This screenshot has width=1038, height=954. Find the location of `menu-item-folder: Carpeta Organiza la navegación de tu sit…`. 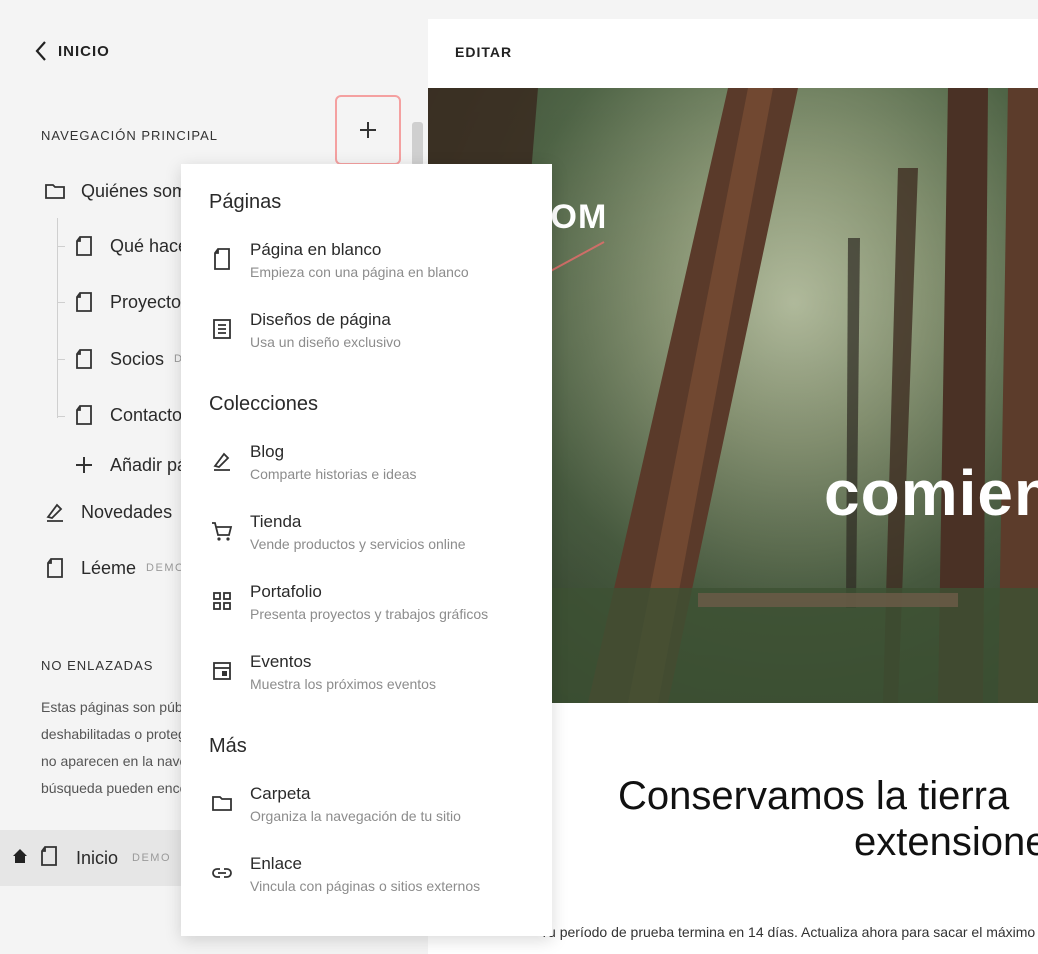

menu-item-folder: Carpeta Organiza la navegación de tu sit… is located at coordinates (374, 810).